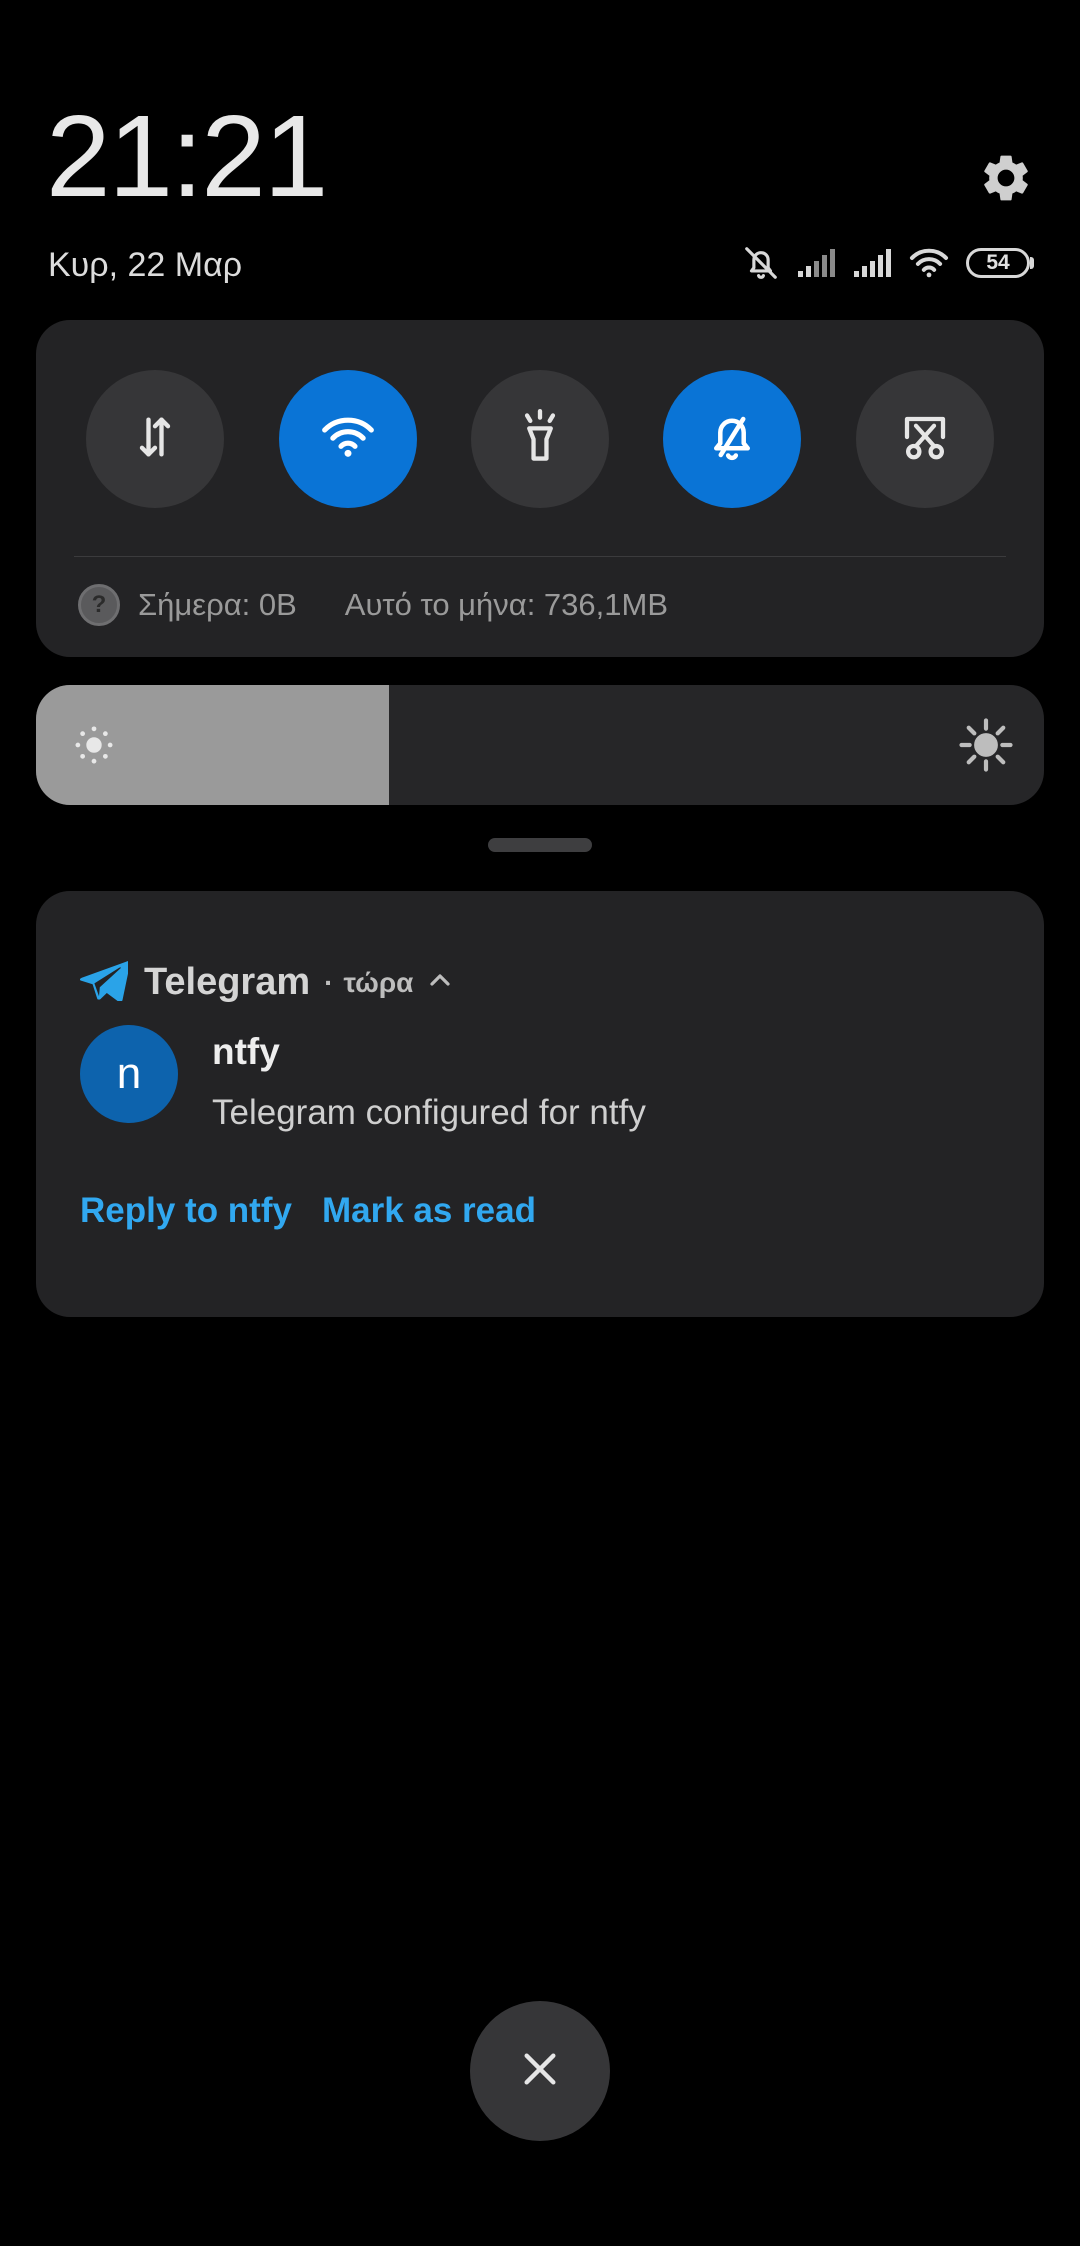  Describe the element at coordinates (94, 747) in the screenshot. I see `brightness-low-icon` at that location.